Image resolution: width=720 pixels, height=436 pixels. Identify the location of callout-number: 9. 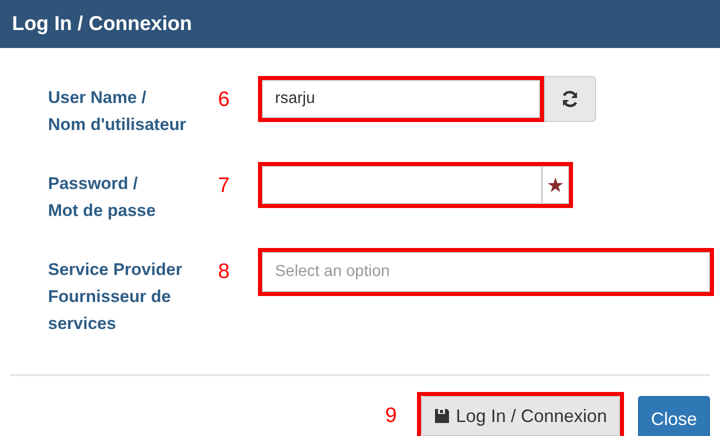
(391, 416).